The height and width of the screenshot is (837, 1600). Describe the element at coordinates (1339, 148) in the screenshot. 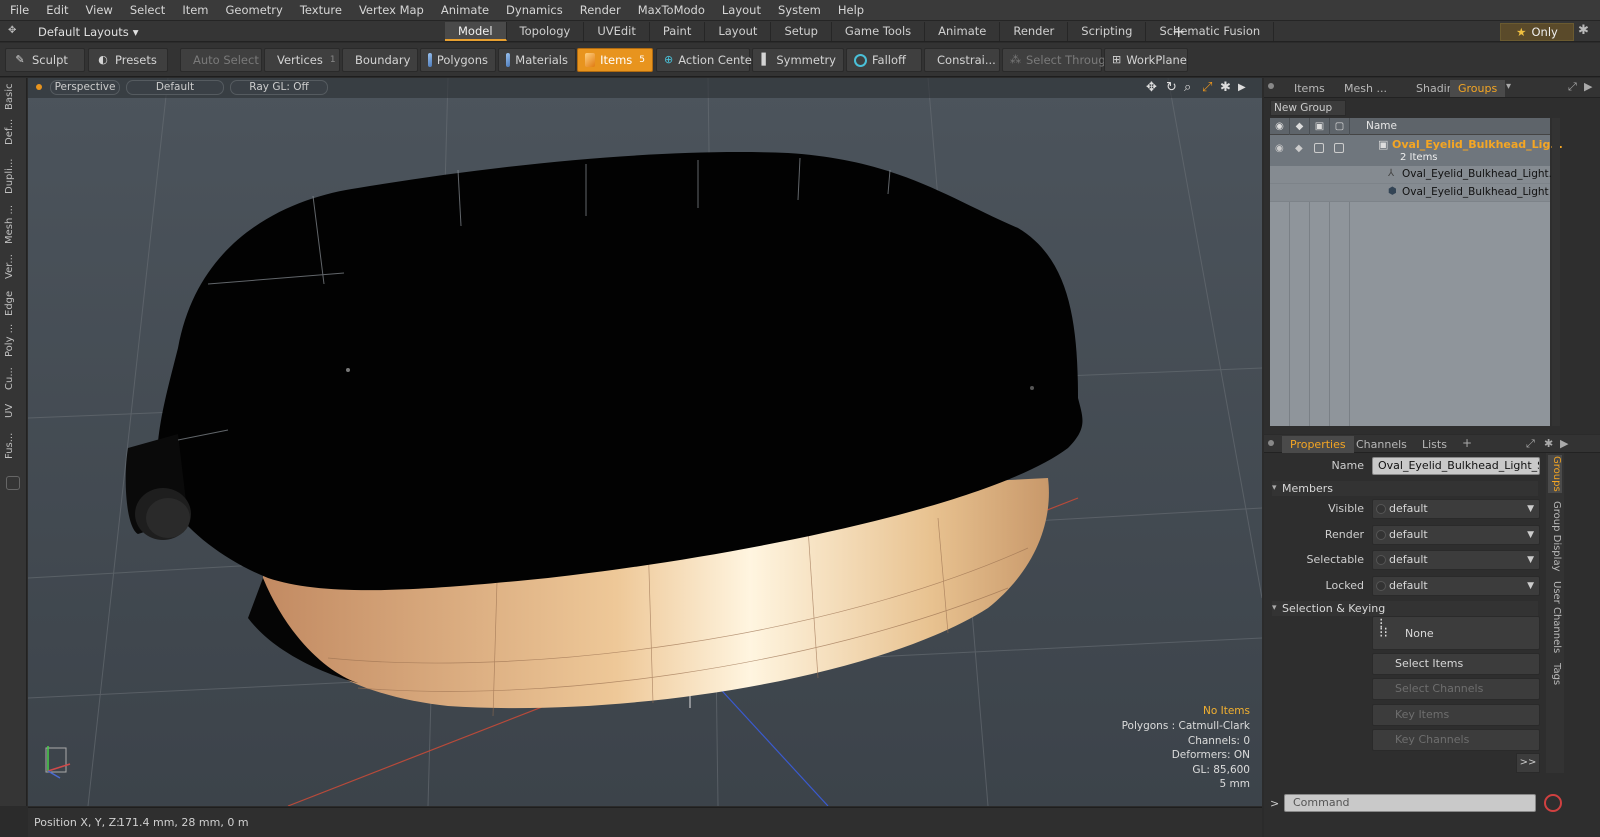

I see `select-toggle-icon` at that location.